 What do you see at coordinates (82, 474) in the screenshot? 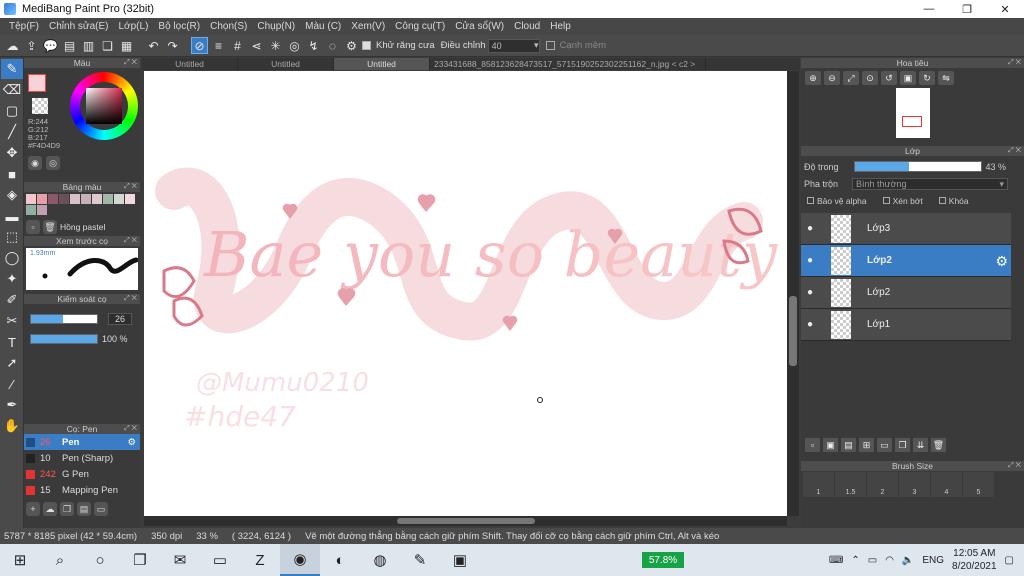
I see `brush-item: 242 G Pen` at bounding box center [82, 474].